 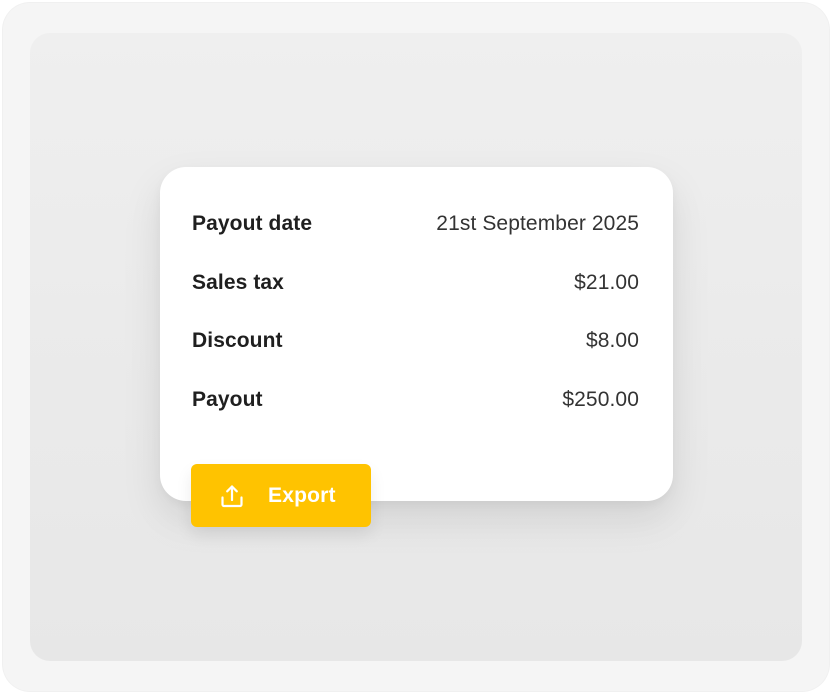 I want to click on payout-date-row: Payout date 21st September 2025, so click(x=415, y=224).